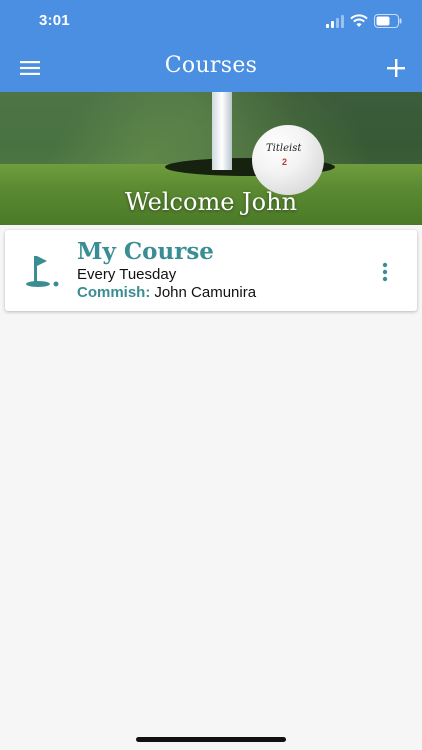 The width and height of the screenshot is (422, 750). Describe the element at coordinates (222, 131) in the screenshot. I see `flag-pin-image` at that location.